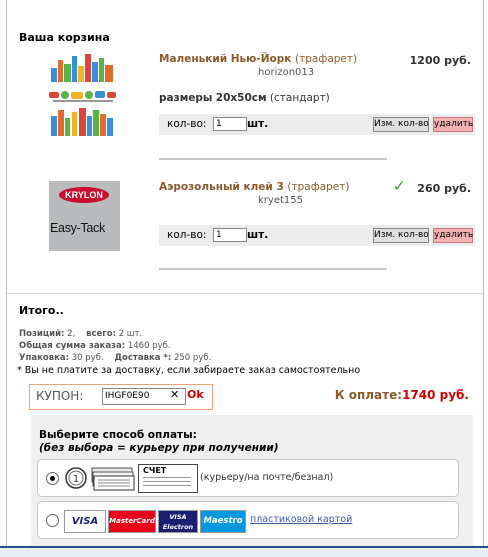 The height and width of the screenshot is (557, 488). I want to click on item-name: Маленький Нью-Йорк, so click(225, 59).